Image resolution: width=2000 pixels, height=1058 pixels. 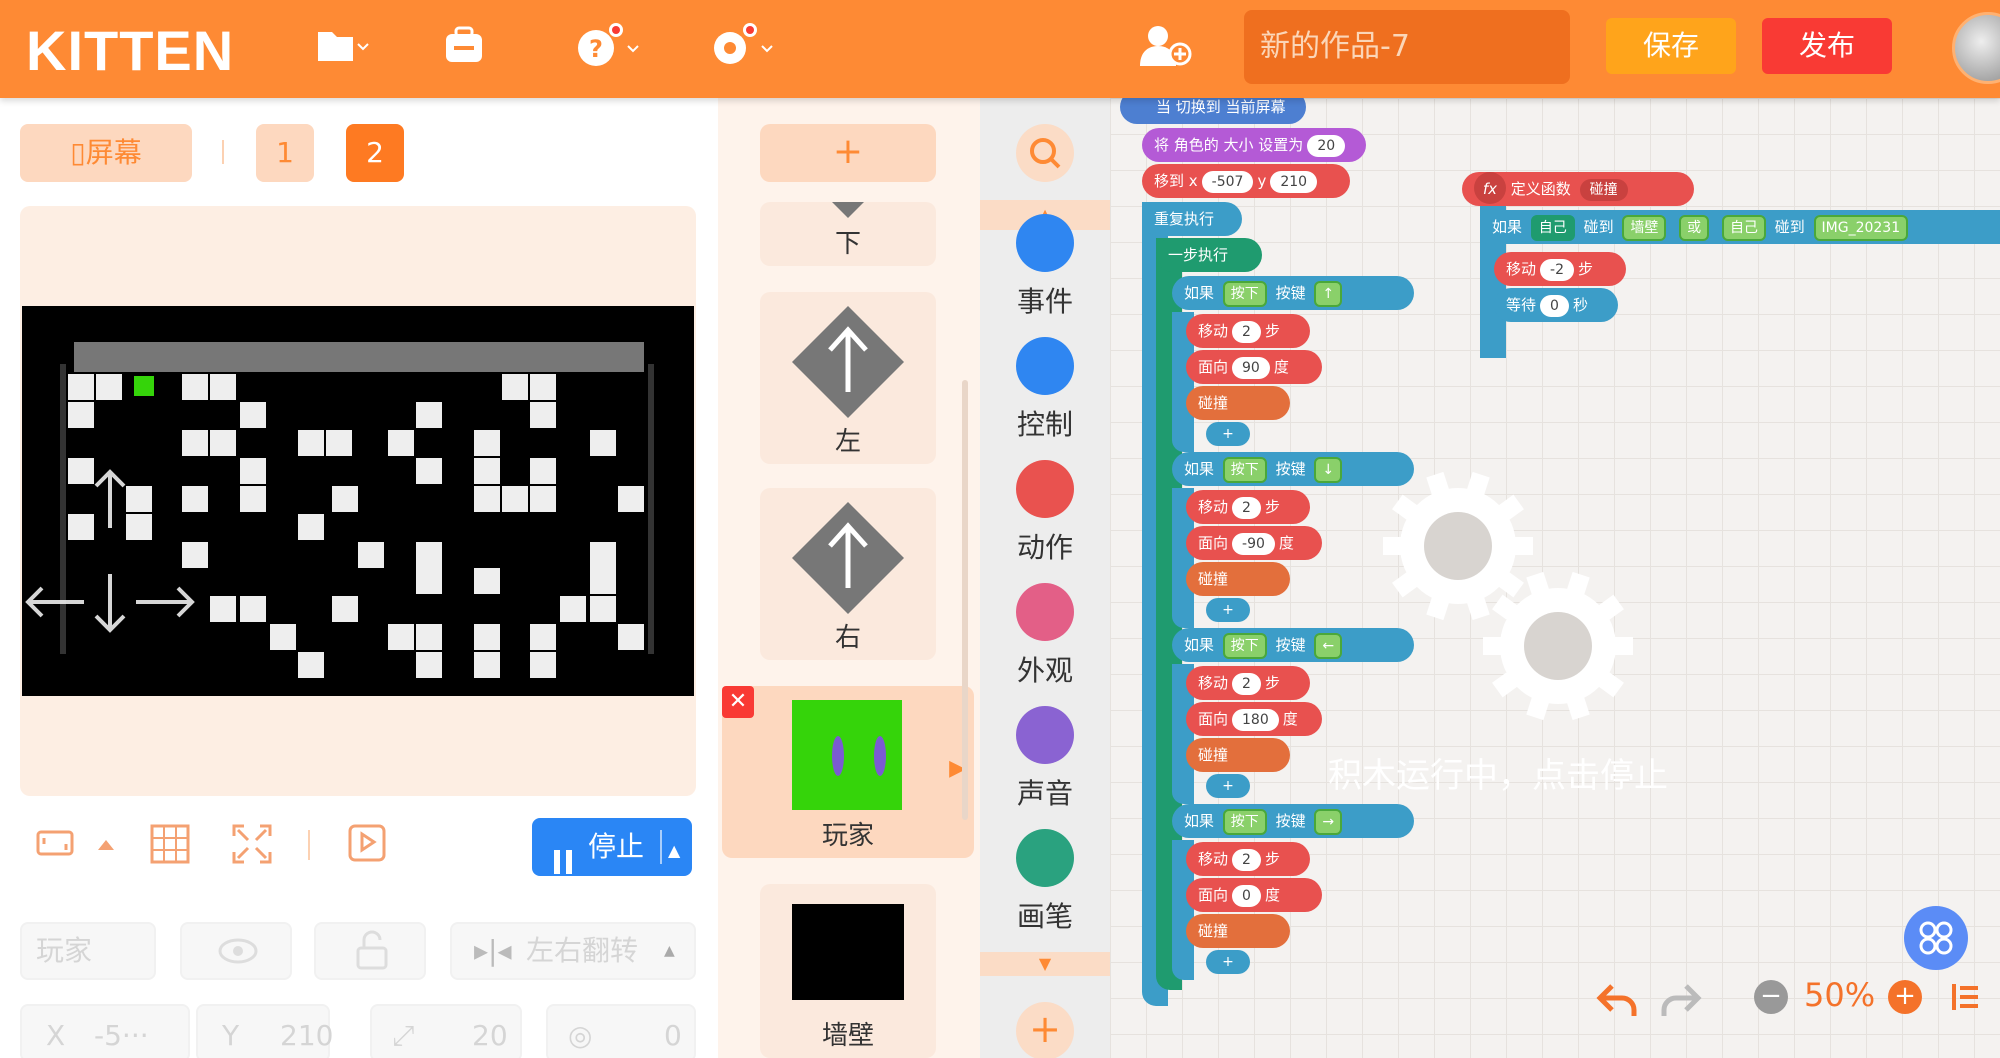 What do you see at coordinates (848, 378) in the screenshot?
I see `sprite-card-left: 左` at bounding box center [848, 378].